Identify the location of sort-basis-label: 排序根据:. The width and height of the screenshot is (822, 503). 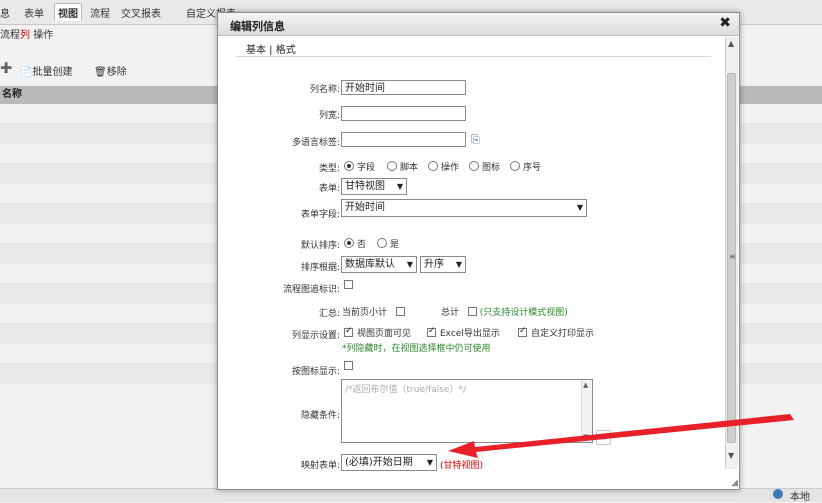
(320, 268).